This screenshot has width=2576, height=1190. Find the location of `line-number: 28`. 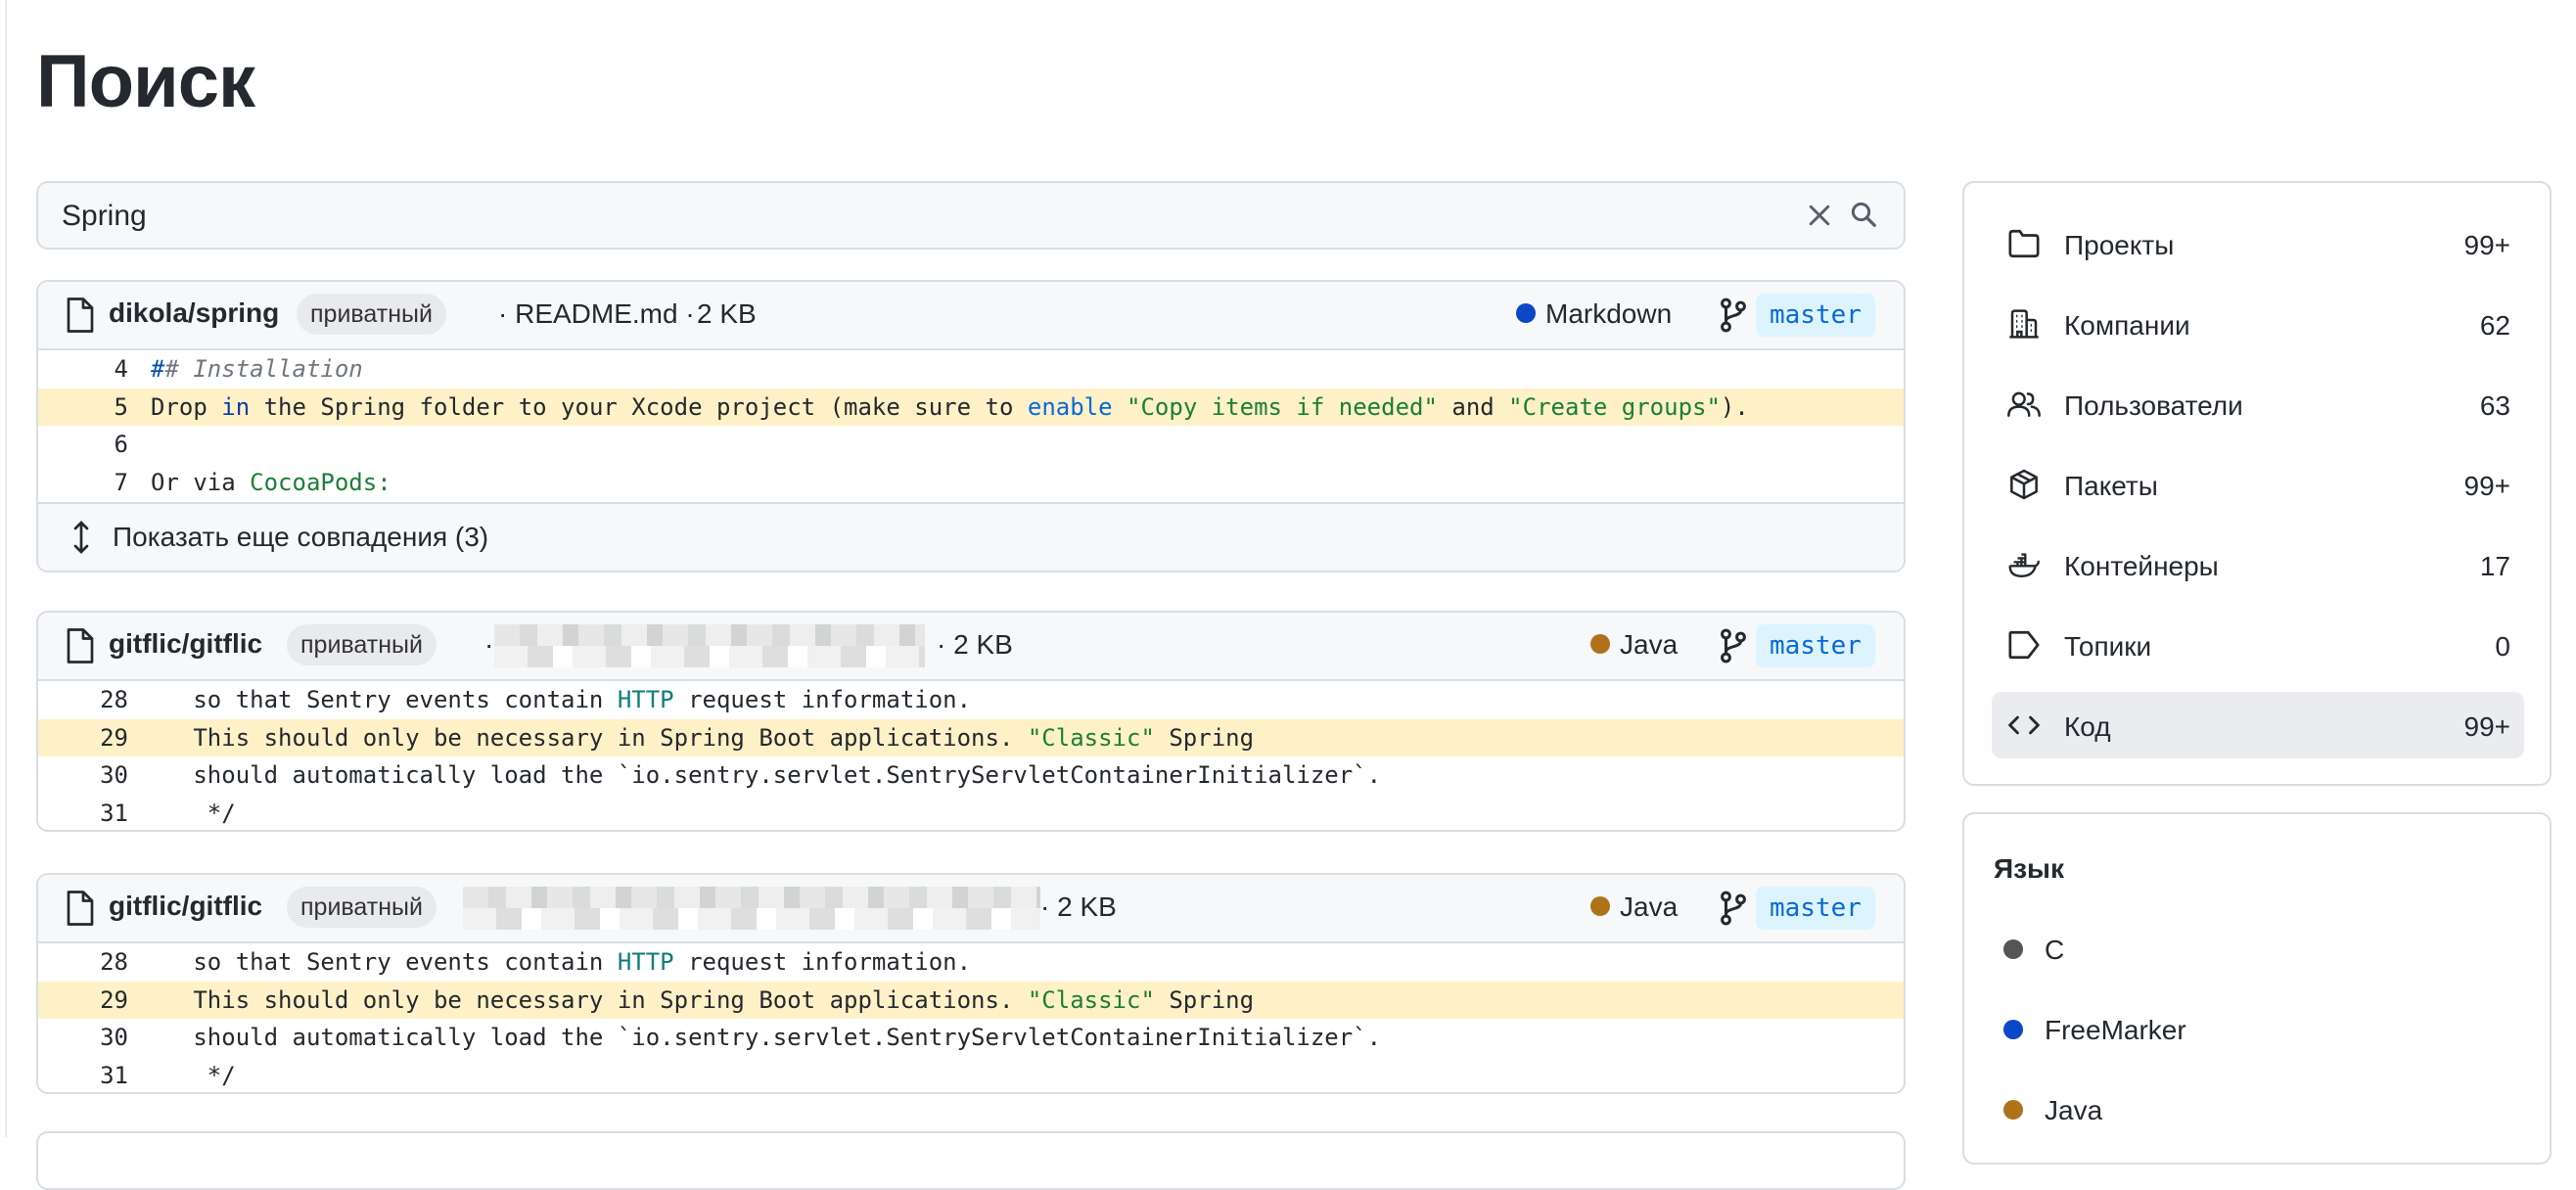

line-number: 28 is located at coordinates (114, 962).